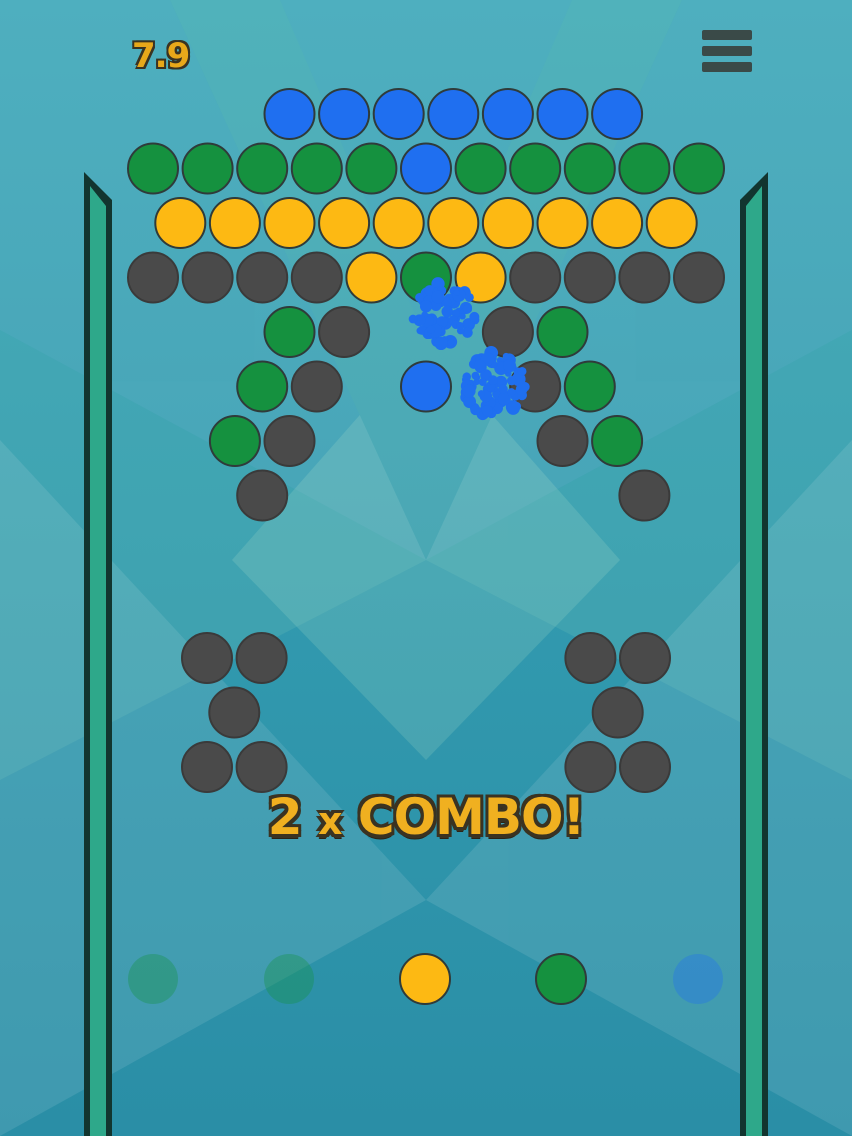 The height and width of the screenshot is (1136, 852). Describe the element at coordinates (425, 979) in the screenshot. I see `current-shooter-bubble` at that location.